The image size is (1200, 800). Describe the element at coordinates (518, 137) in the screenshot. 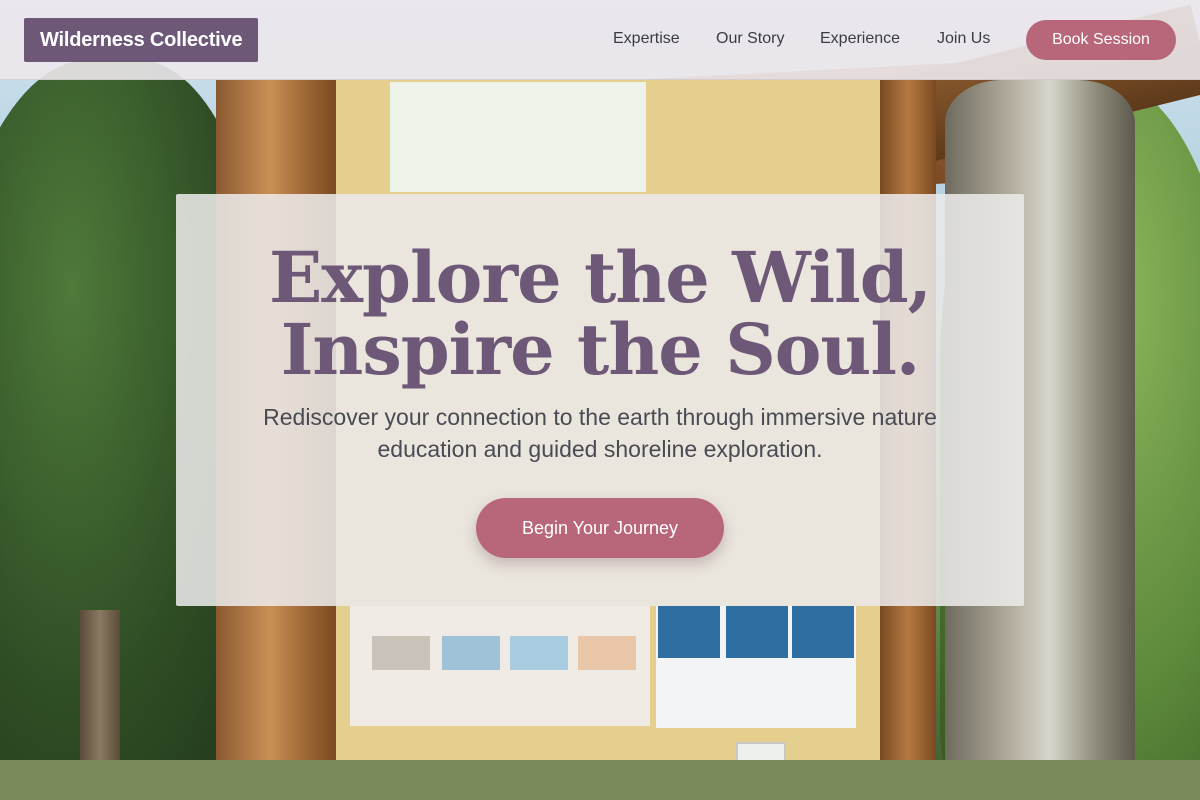

I see `background-poster-top` at that location.